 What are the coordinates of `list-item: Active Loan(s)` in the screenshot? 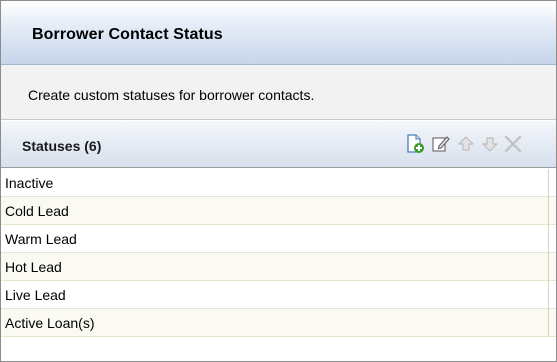 It's located at (278, 323).